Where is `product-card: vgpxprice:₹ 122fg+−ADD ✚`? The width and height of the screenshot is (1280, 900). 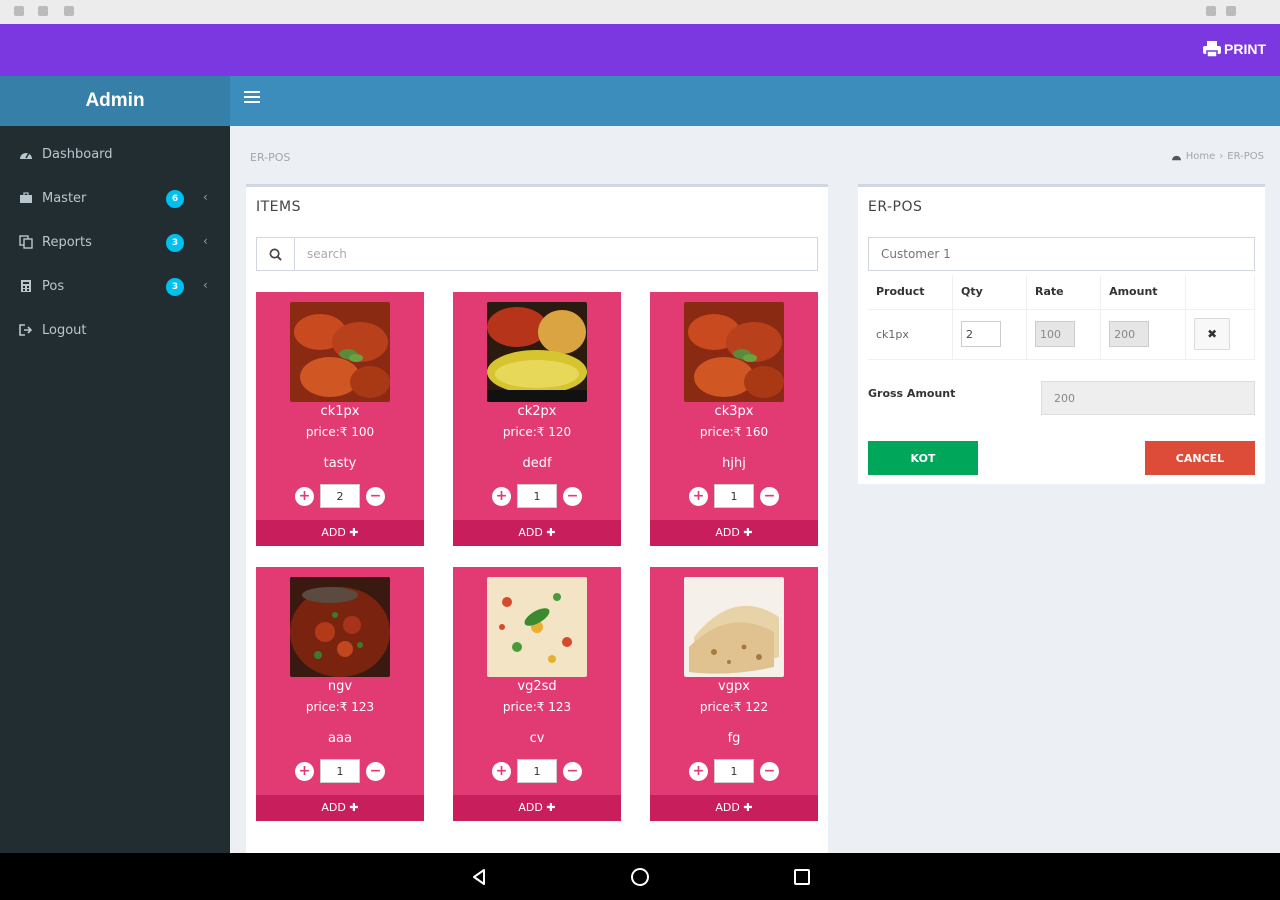 product-card: vgpxprice:₹ 122fg+−ADD ✚ is located at coordinates (734, 694).